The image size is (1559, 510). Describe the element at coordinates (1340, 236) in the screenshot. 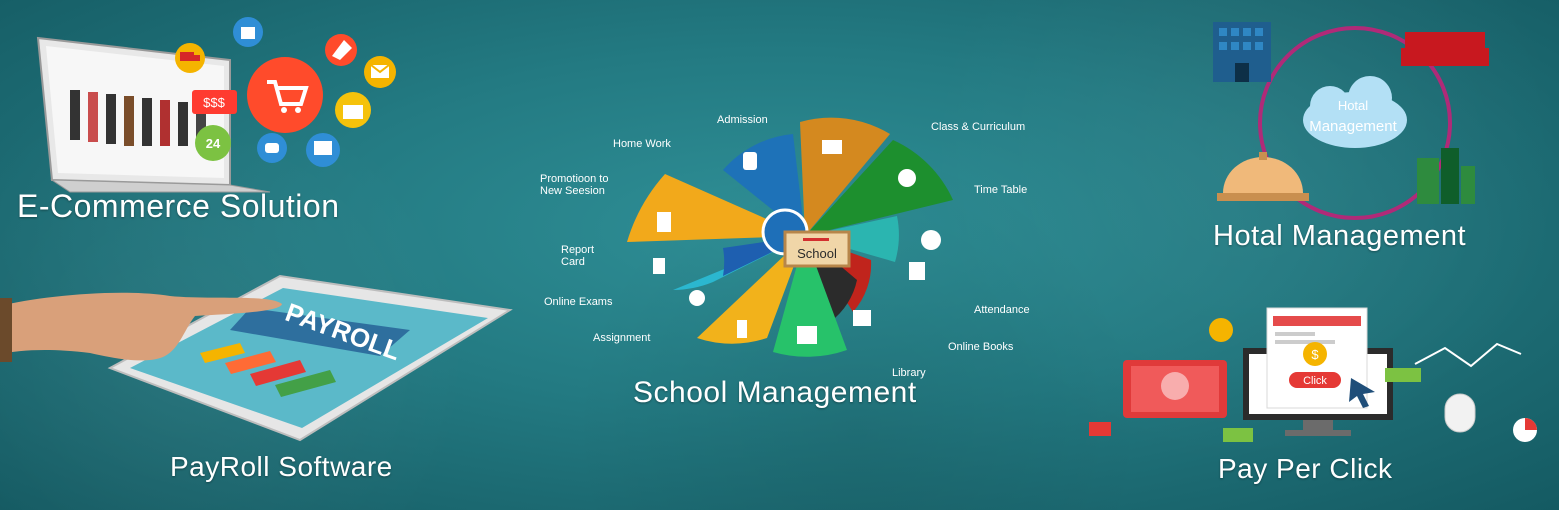

I see `hotel-title: Hotal Management` at that location.